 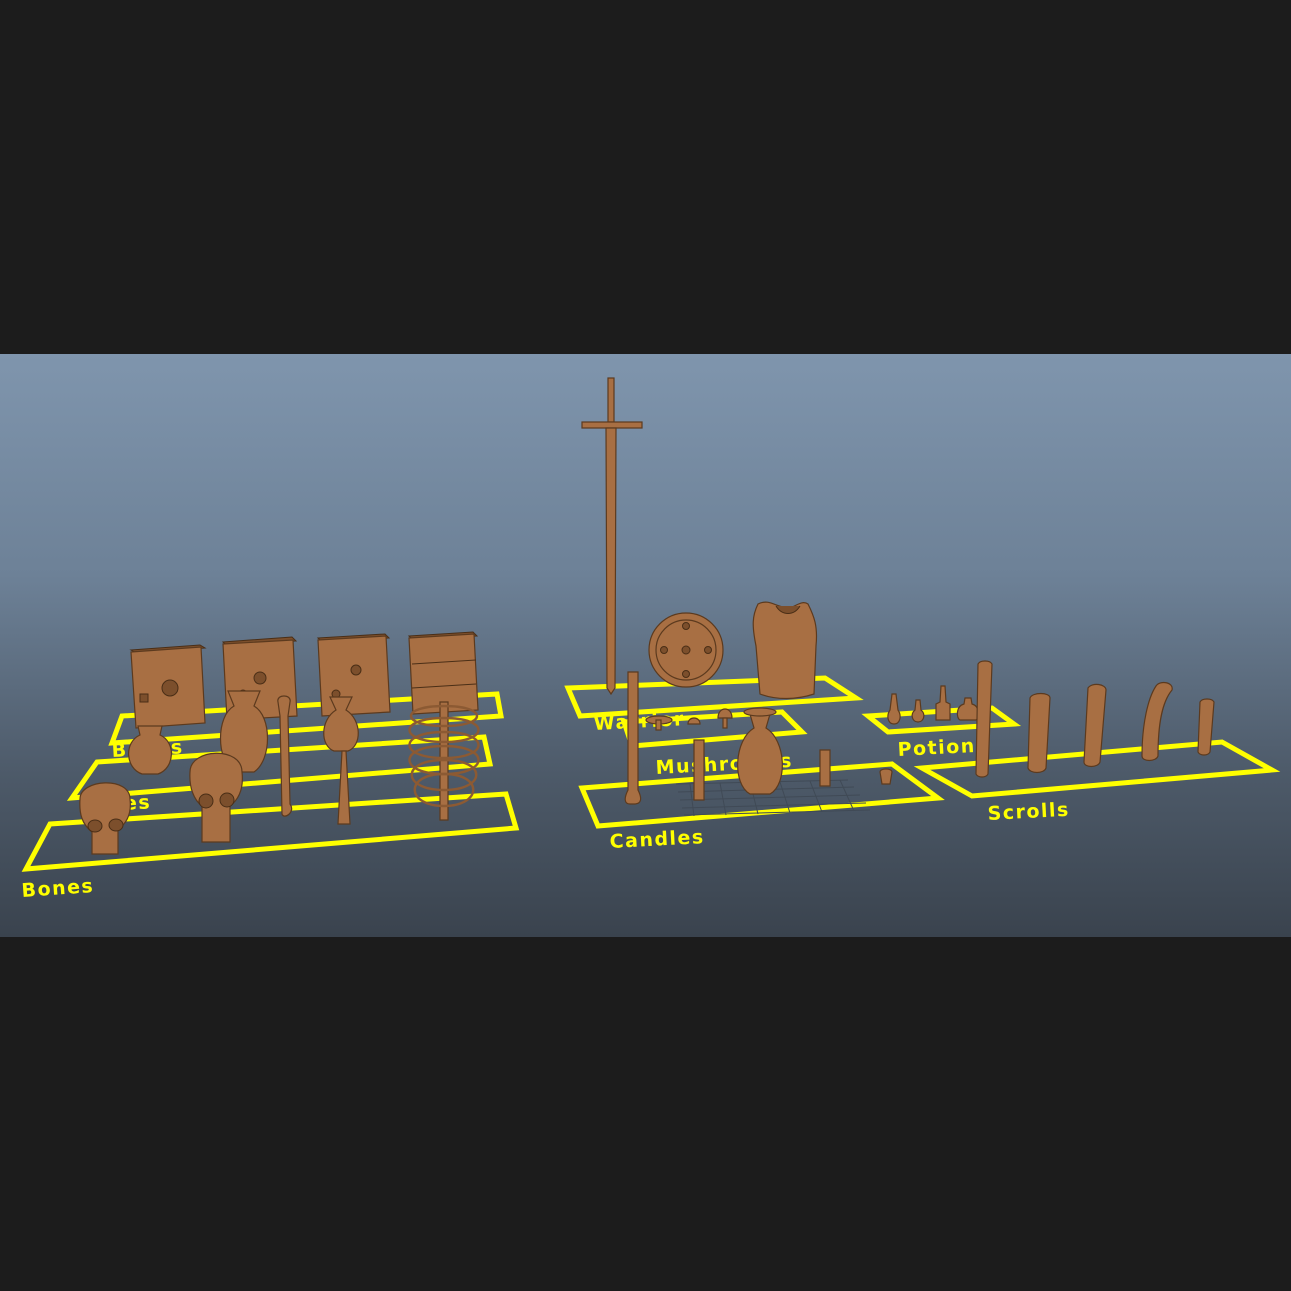 What do you see at coordinates (611, 400) in the screenshot?
I see `sword-icon` at bounding box center [611, 400].